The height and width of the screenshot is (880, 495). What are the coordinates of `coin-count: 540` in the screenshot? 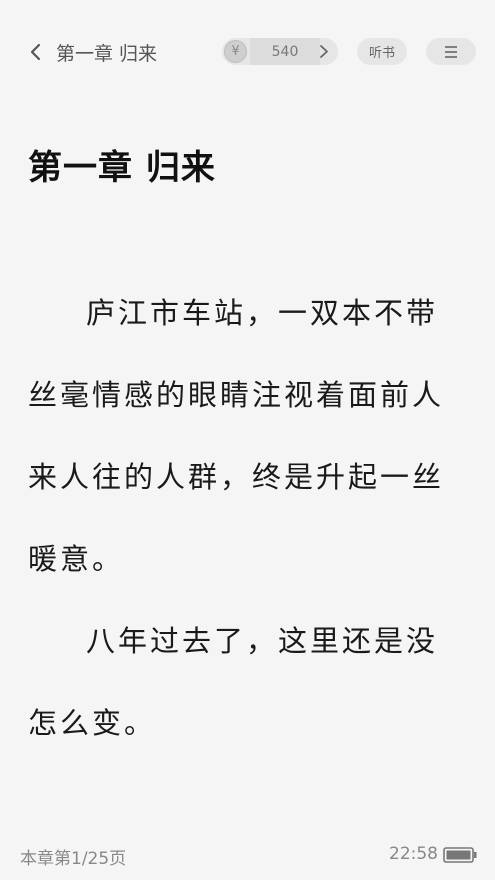 It's located at (285, 51).